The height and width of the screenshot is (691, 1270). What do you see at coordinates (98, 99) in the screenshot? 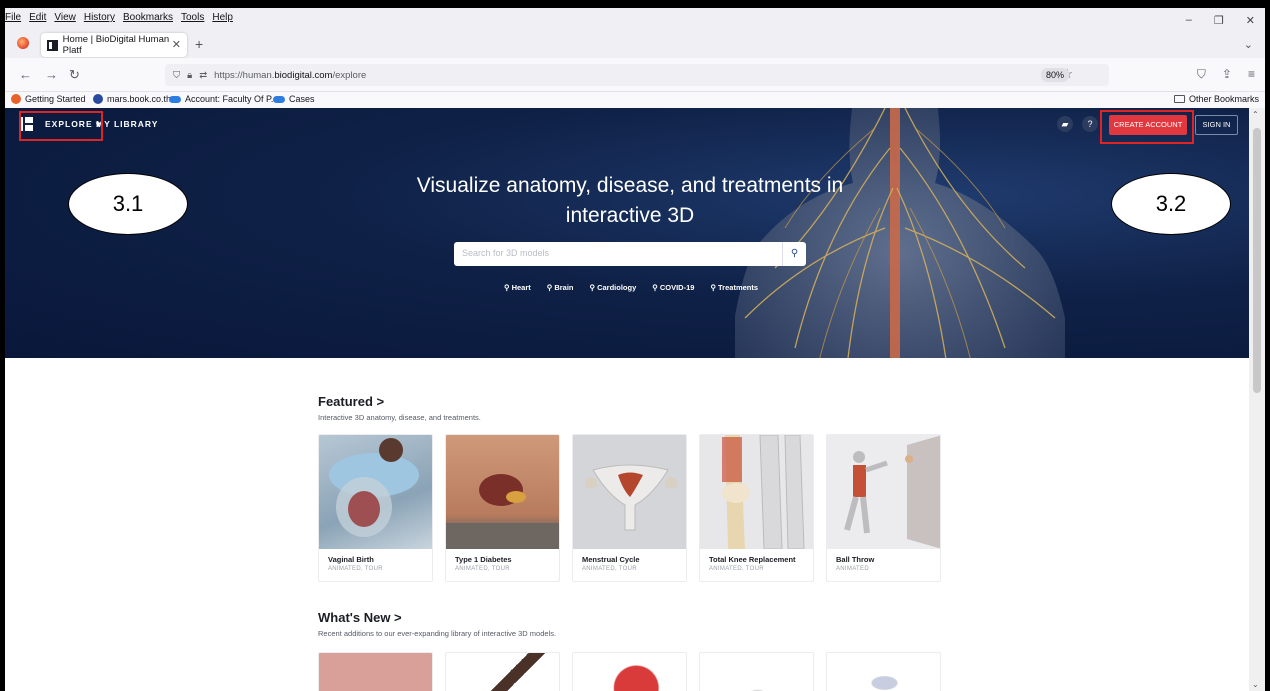
I see `globe-icon` at bounding box center [98, 99].